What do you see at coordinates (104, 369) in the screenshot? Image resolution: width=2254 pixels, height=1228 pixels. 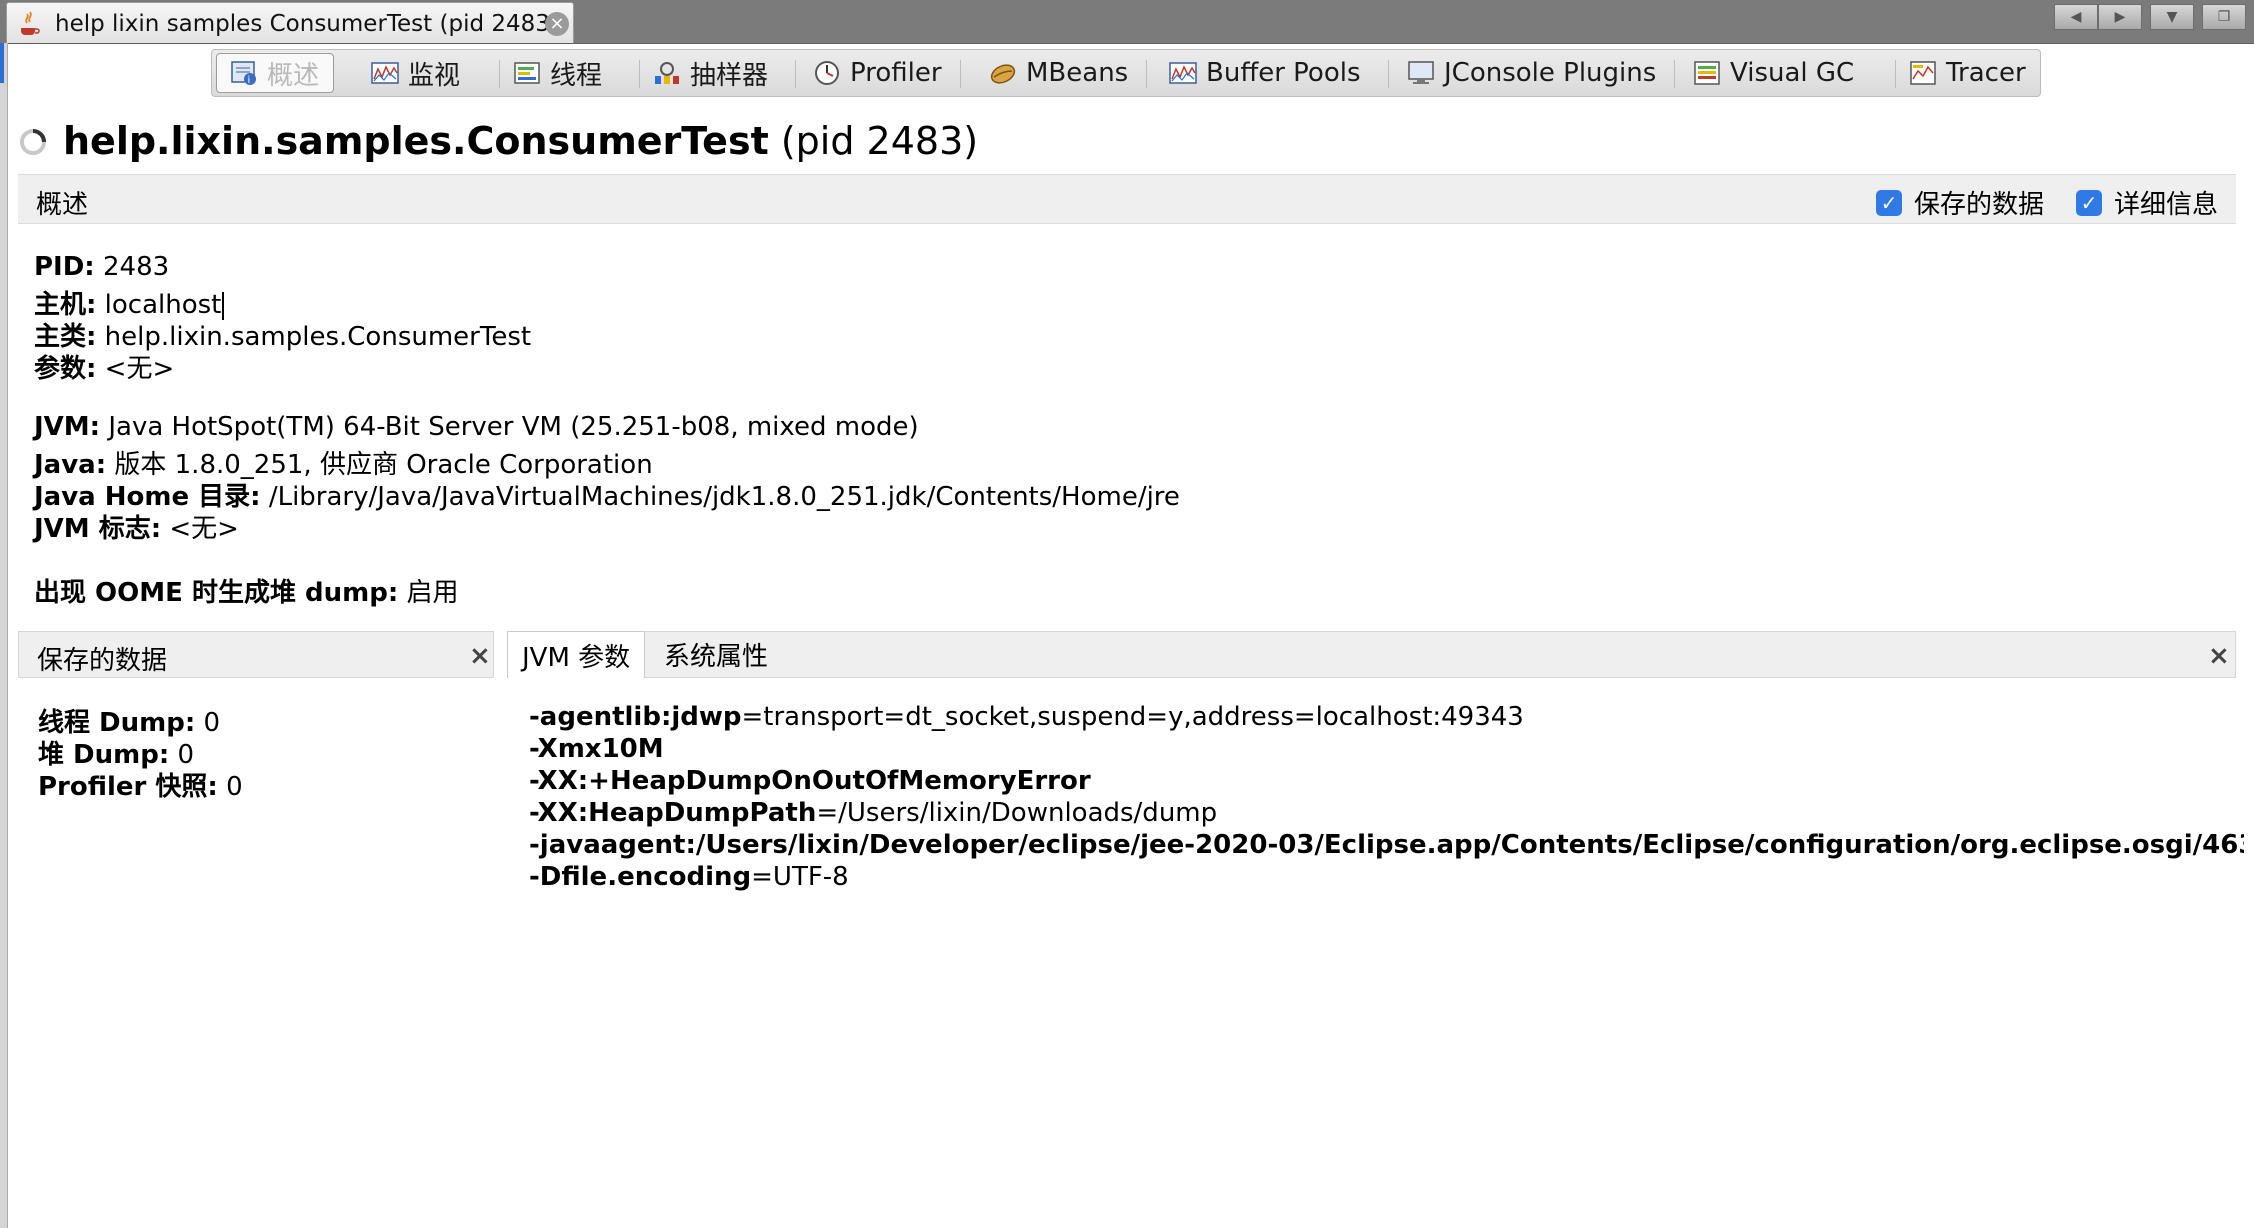 I see `info-arguments: 参数: <无>` at bounding box center [104, 369].